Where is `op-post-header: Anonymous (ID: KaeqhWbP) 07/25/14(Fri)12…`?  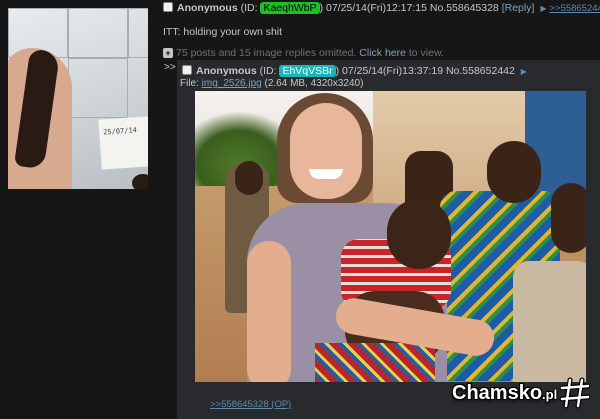 op-post-header: Anonymous (ID: KaeqhWbP) 07/25/14(Fri)12… is located at coordinates (381, 8).